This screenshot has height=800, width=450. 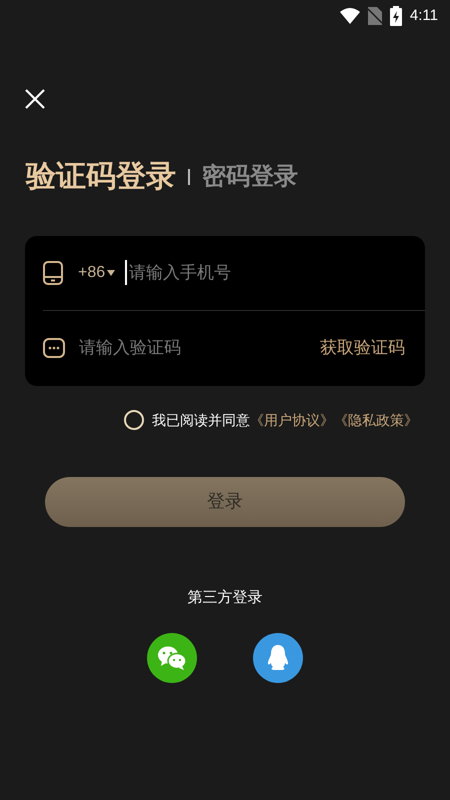 I want to click on code-input-field: 请输入验证码, so click(x=199, y=348).